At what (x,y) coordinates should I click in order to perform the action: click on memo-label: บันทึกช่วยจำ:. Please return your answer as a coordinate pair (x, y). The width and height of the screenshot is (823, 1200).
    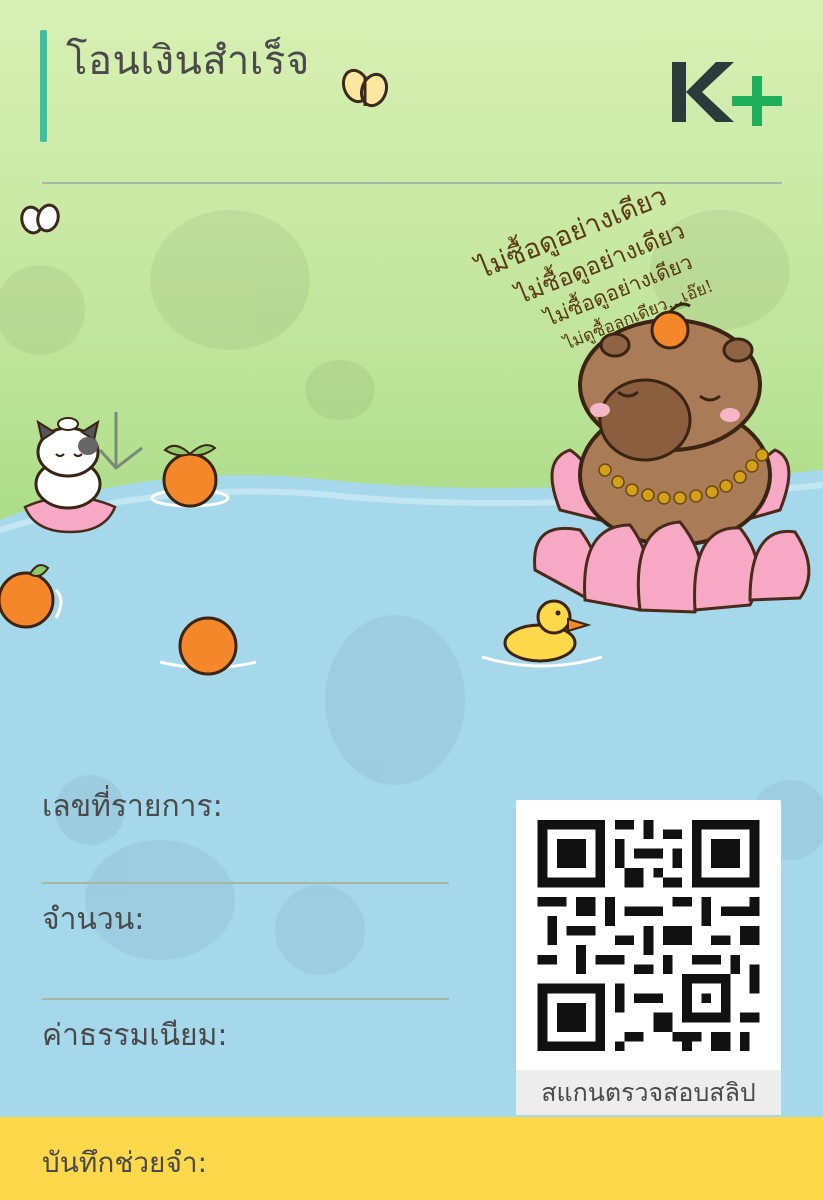
    Looking at the image, I should click on (125, 1162).